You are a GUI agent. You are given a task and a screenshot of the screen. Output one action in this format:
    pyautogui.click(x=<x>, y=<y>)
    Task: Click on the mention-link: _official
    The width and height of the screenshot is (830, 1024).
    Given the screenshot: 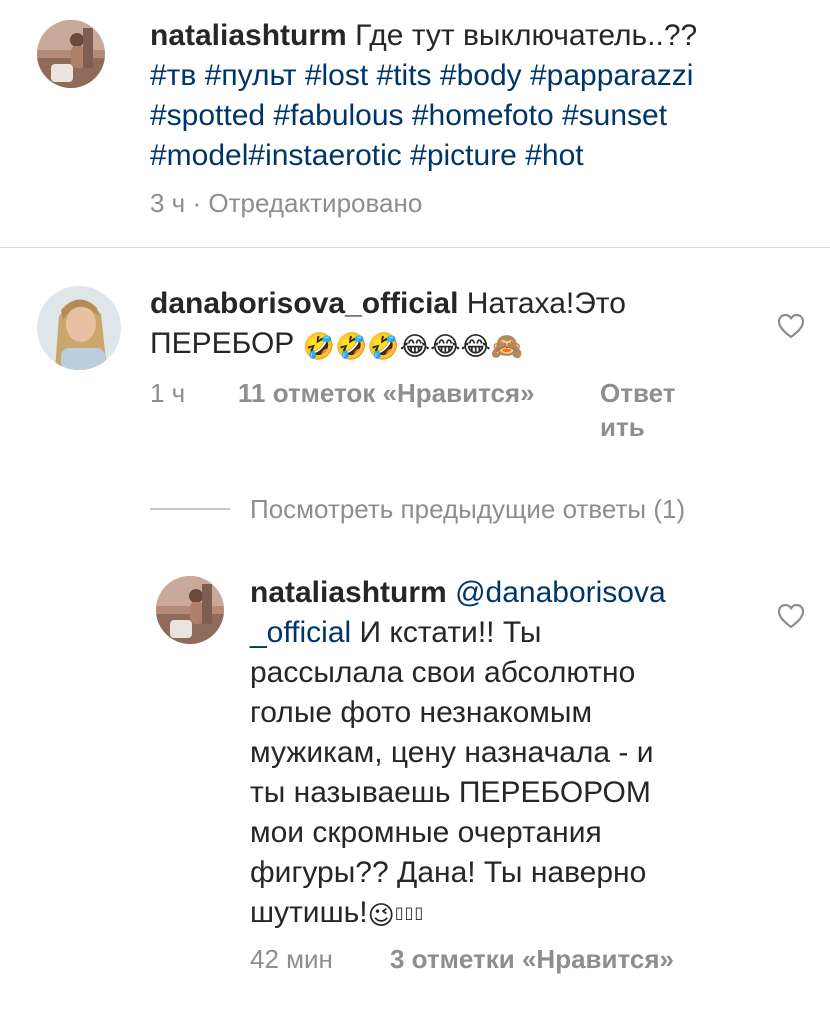 What is the action you would take?
    pyautogui.click(x=300, y=632)
    